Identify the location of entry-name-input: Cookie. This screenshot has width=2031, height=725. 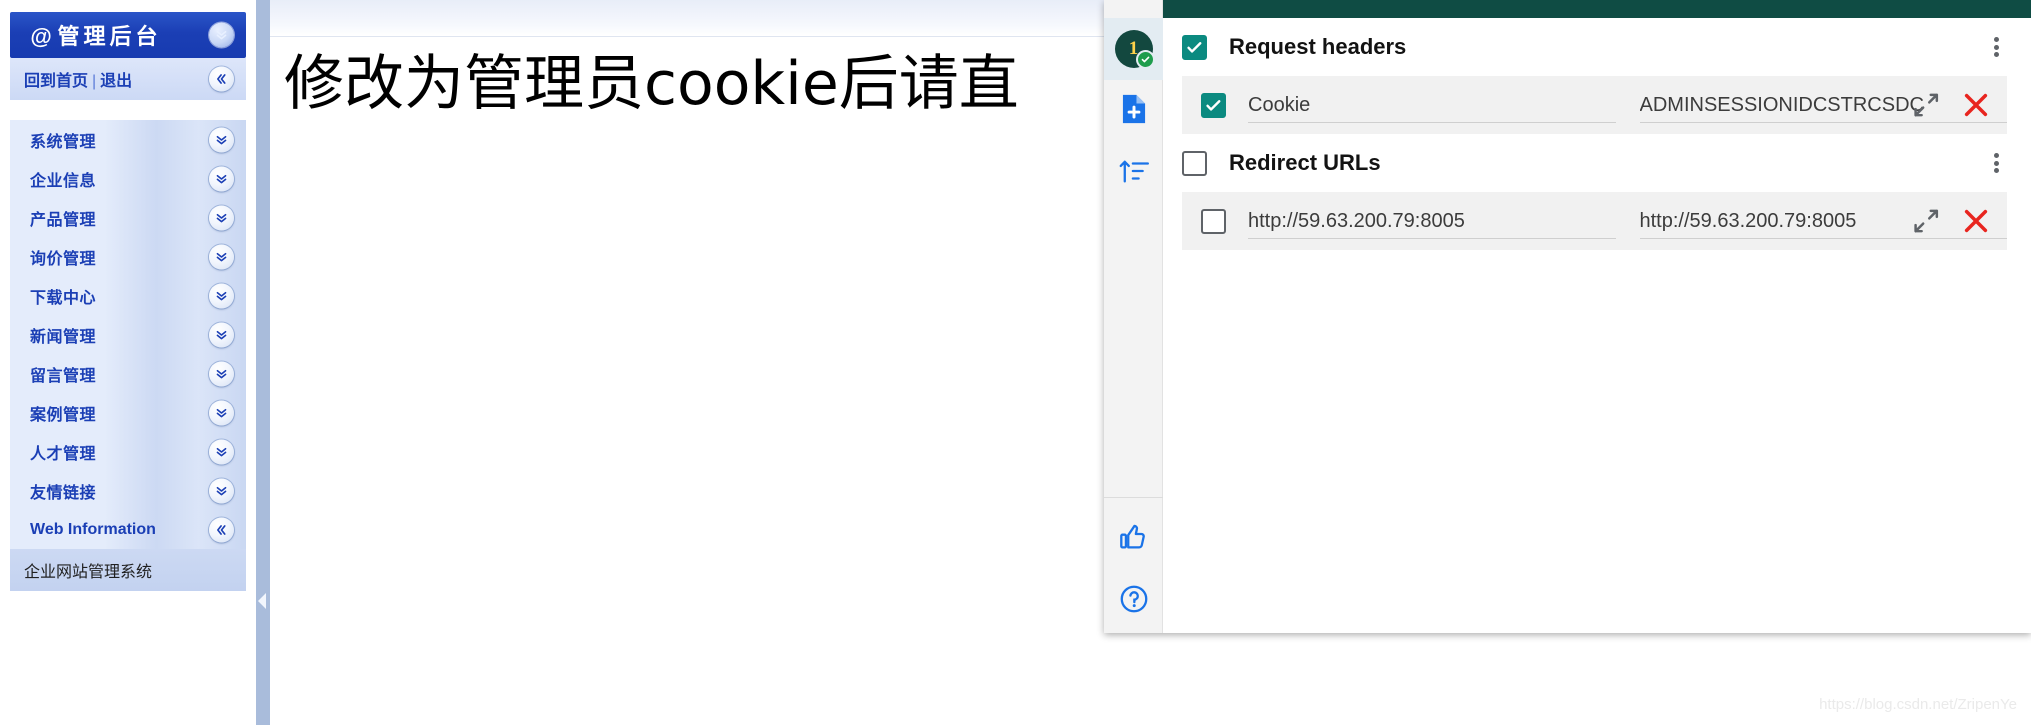
(1432, 105).